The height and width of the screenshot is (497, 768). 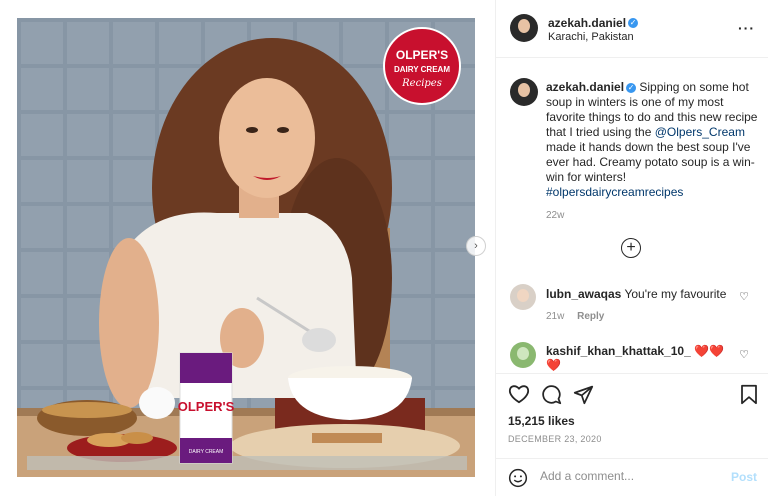 What do you see at coordinates (422, 55) in the screenshot?
I see `badge-line1: OLPER'S` at bounding box center [422, 55].